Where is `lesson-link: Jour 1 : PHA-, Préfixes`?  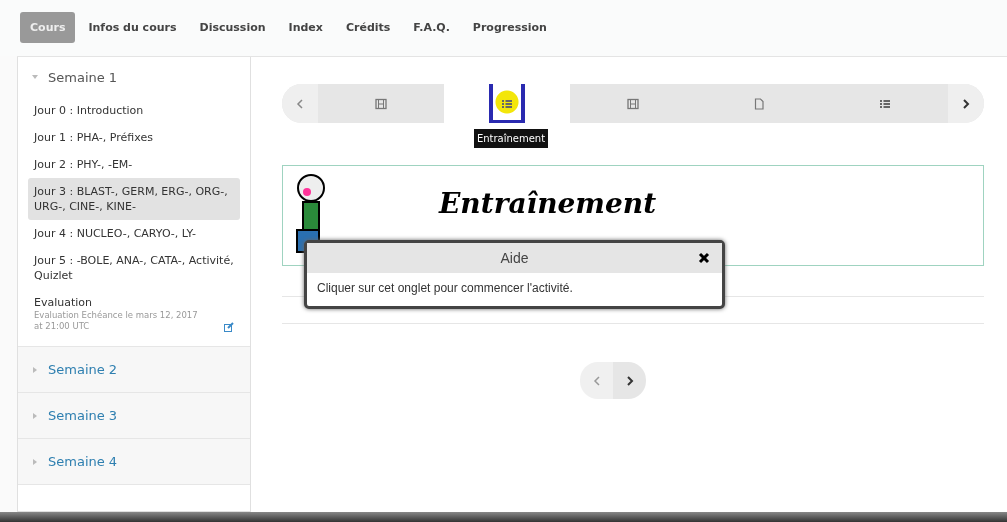
lesson-link: Jour 1 : PHA-, Préfixes is located at coordinates (134, 137).